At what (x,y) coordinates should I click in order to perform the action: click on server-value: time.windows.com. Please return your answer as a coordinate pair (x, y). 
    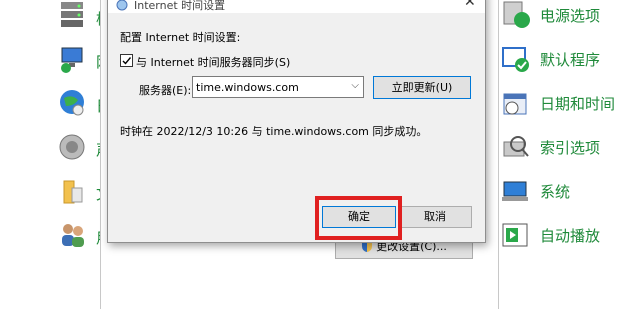
    Looking at the image, I should click on (247, 87).